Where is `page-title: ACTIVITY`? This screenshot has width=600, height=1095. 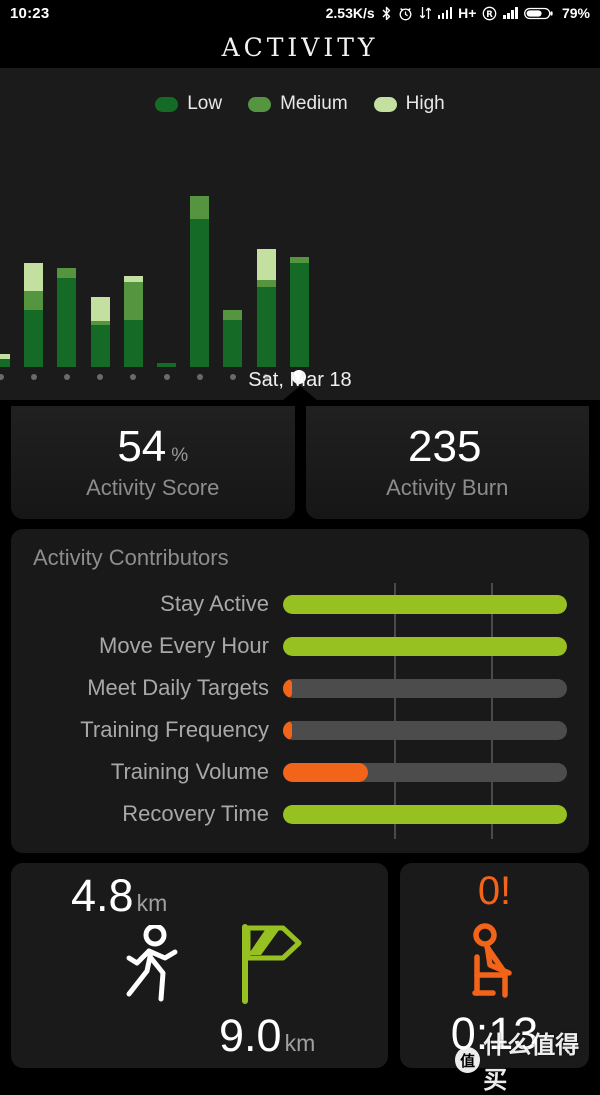
page-title: ACTIVITY is located at coordinates (300, 47).